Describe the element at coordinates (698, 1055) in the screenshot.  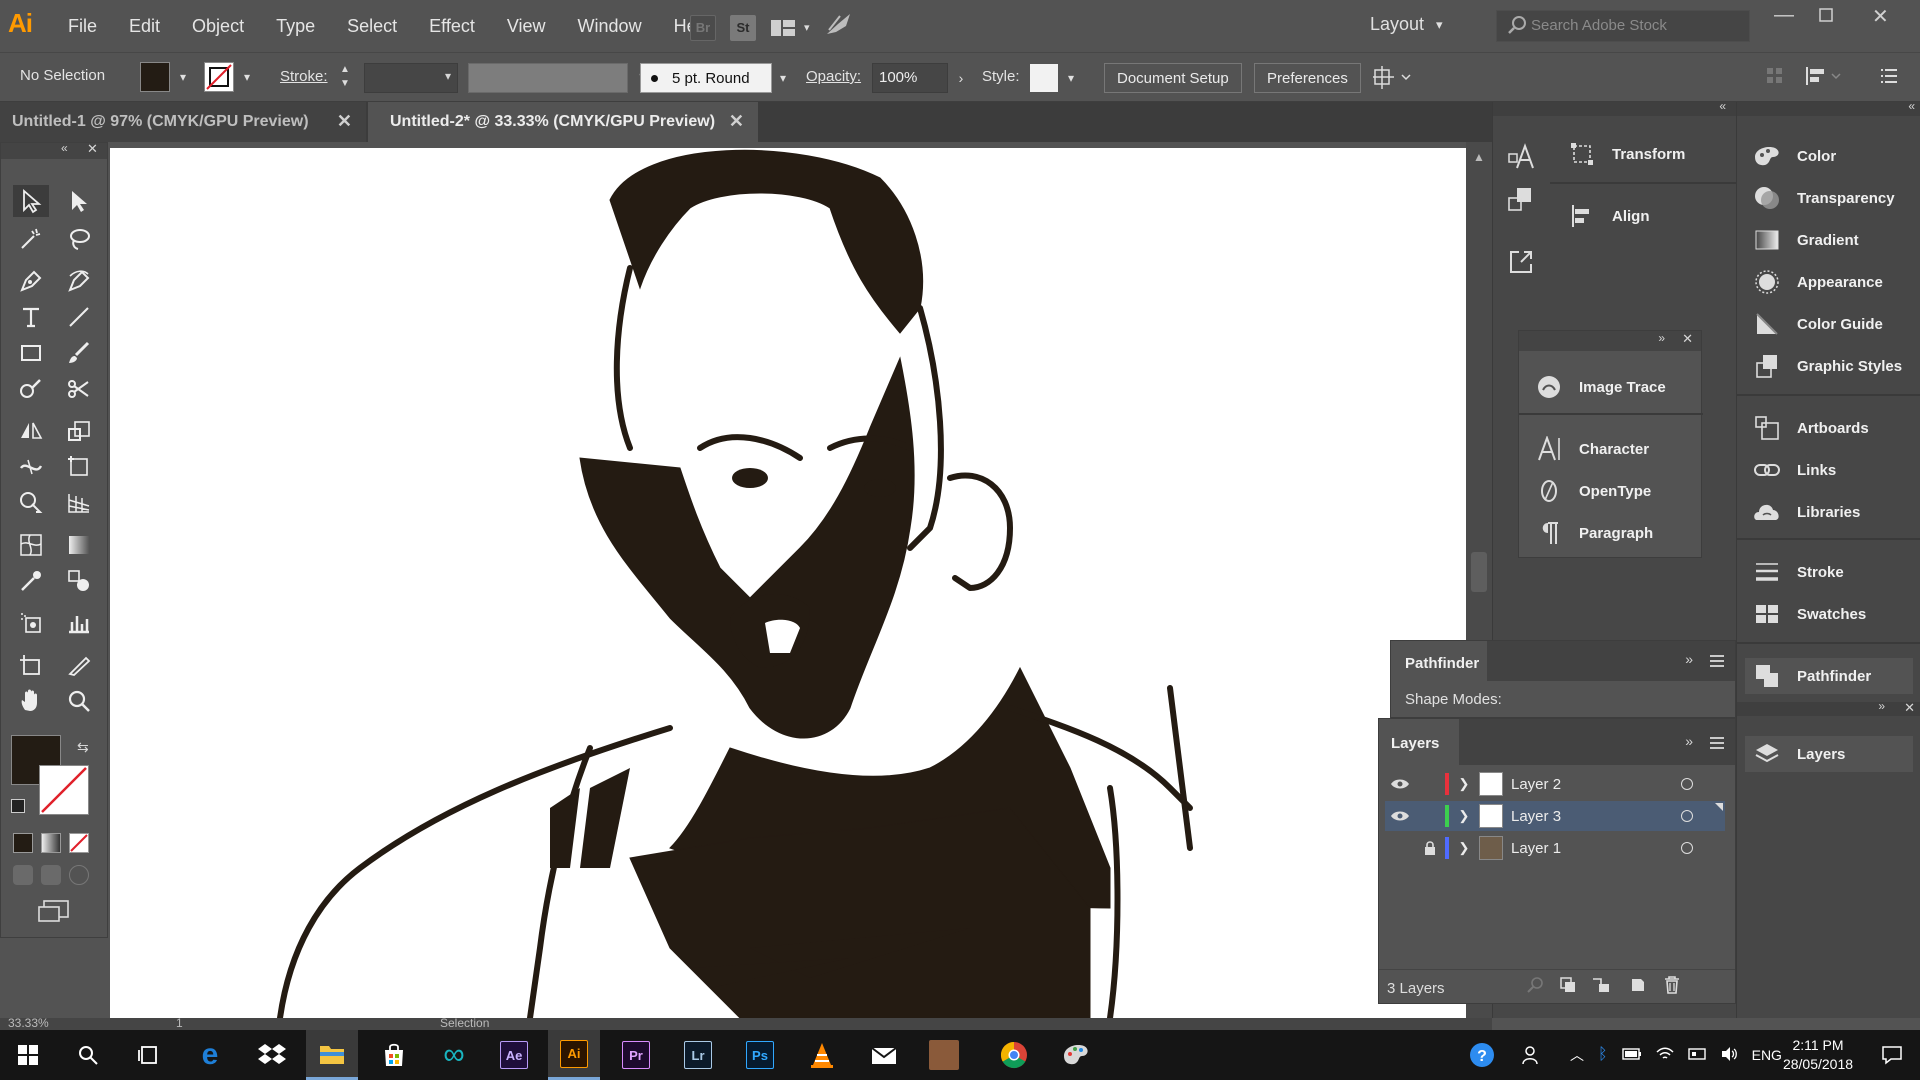
I see `taskbar-lightroom: Lr` at that location.